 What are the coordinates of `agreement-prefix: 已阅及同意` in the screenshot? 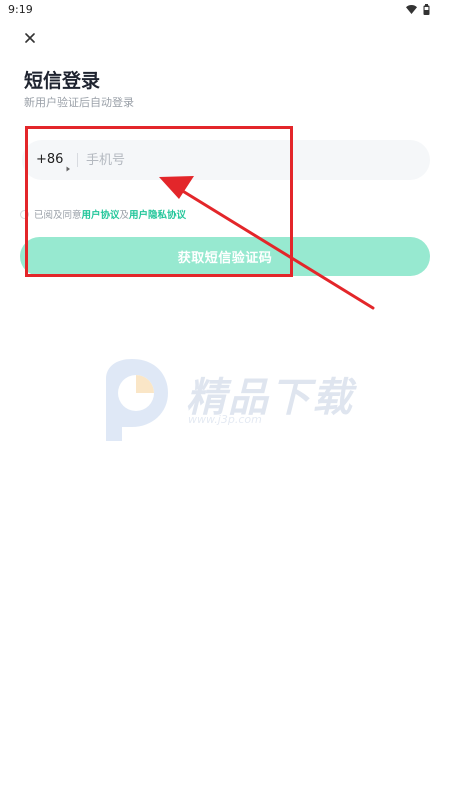 It's located at (58, 215).